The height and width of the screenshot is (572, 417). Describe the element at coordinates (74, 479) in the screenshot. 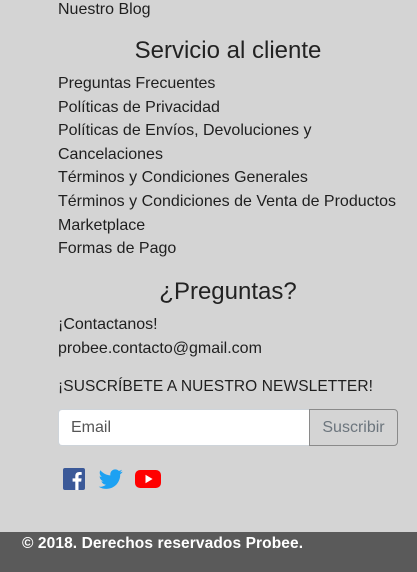

I see `facebook-icon` at that location.